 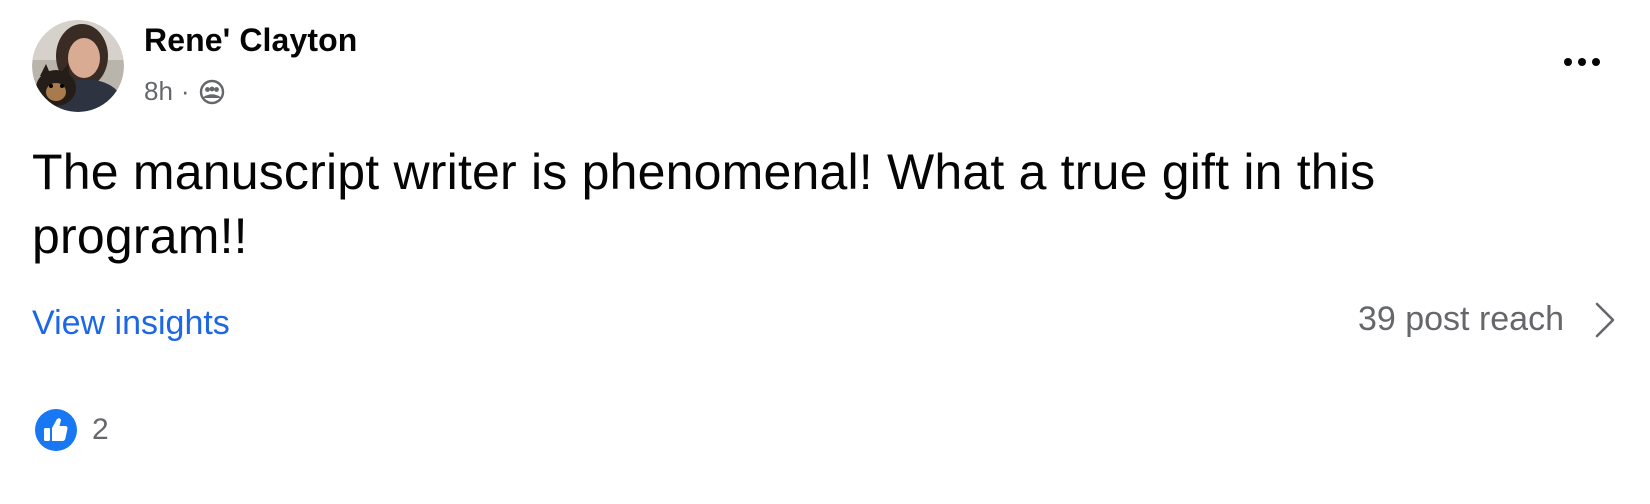 I want to click on post-options-button, so click(x=1582, y=62).